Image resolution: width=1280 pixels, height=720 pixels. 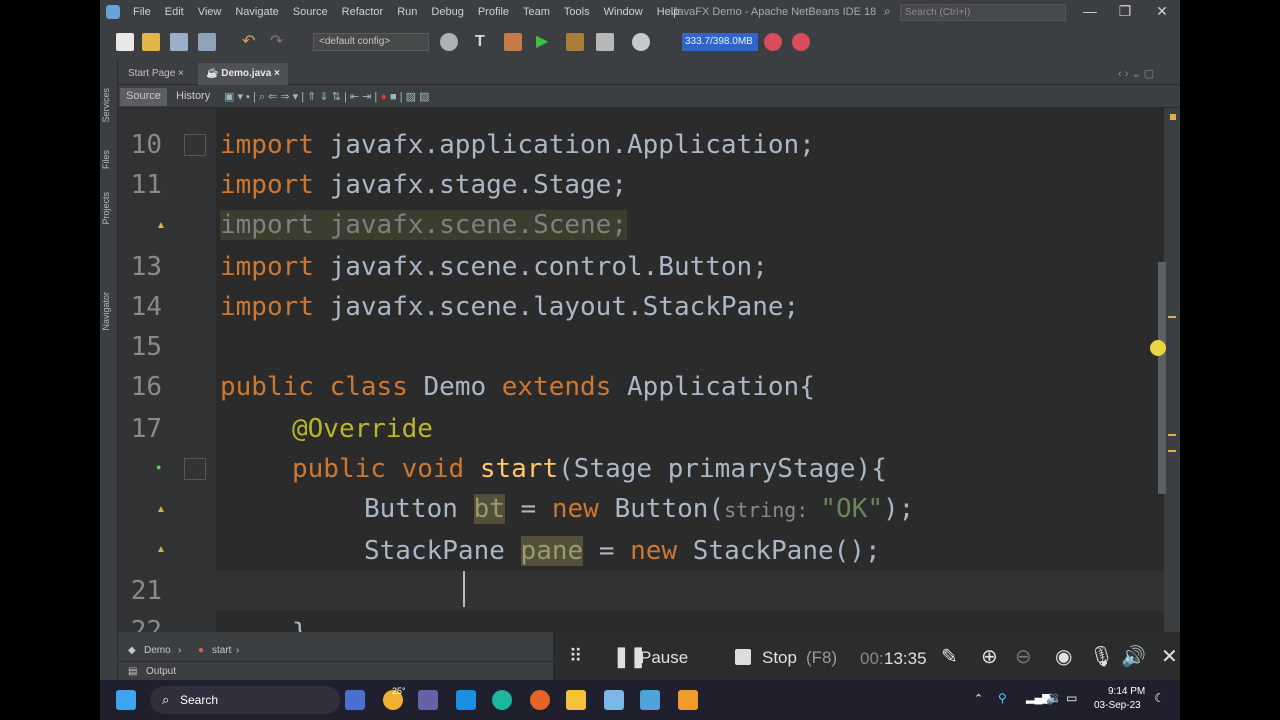 What do you see at coordinates (106, 208) in the screenshot?
I see `sidetab-projects: Projects` at bounding box center [106, 208].